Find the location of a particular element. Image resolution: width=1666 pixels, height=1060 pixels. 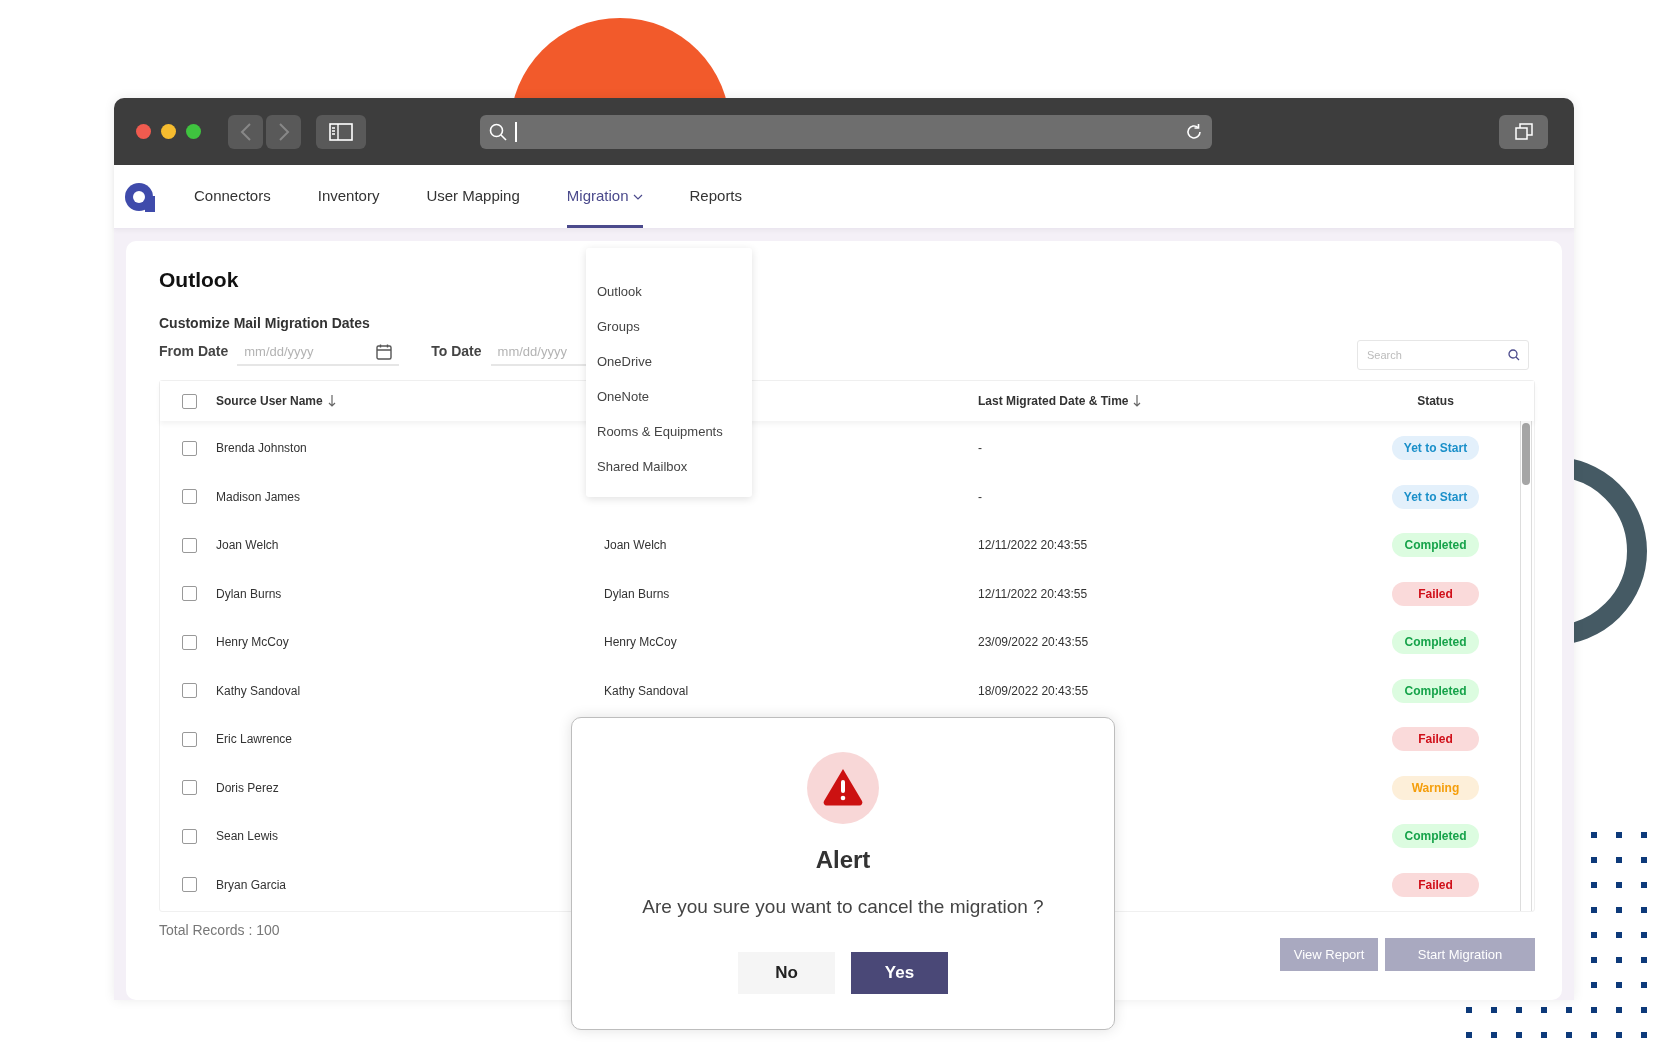

reload-icon is located at coordinates (1194, 131).